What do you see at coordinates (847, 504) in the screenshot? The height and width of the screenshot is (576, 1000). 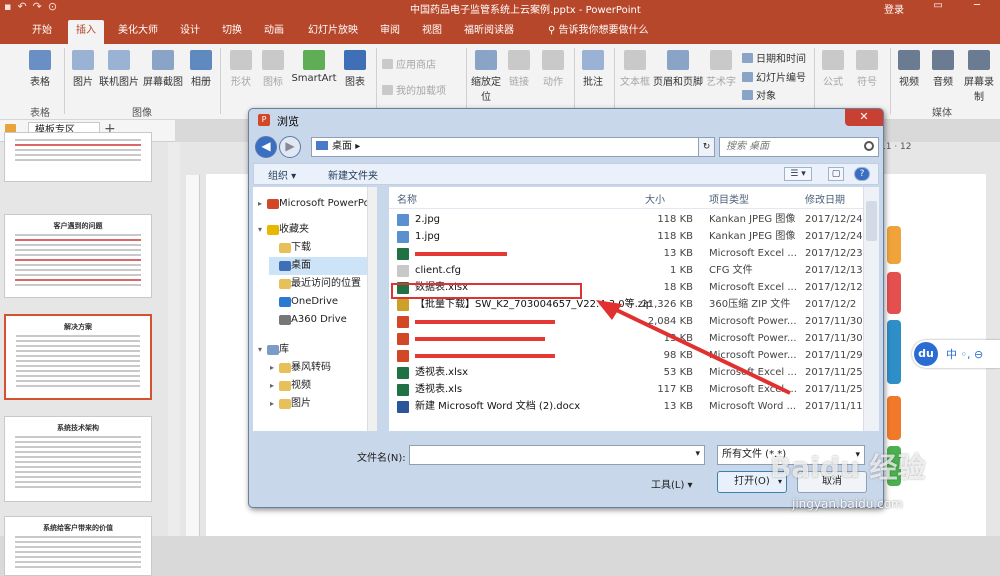 I see `baidu-watermark-url: jingyan.baidu.com` at bounding box center [847, 504].